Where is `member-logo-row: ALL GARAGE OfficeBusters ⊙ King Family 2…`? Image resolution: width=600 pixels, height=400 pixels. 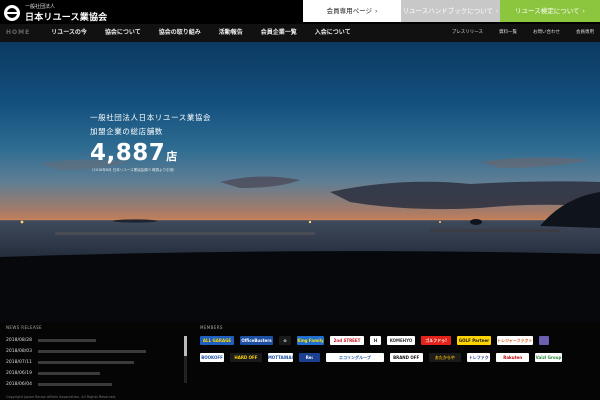
member-logo-row: ALL GARAGE OfficeBusters ⊙ King Family 2… is located at coordinates (381, 340).